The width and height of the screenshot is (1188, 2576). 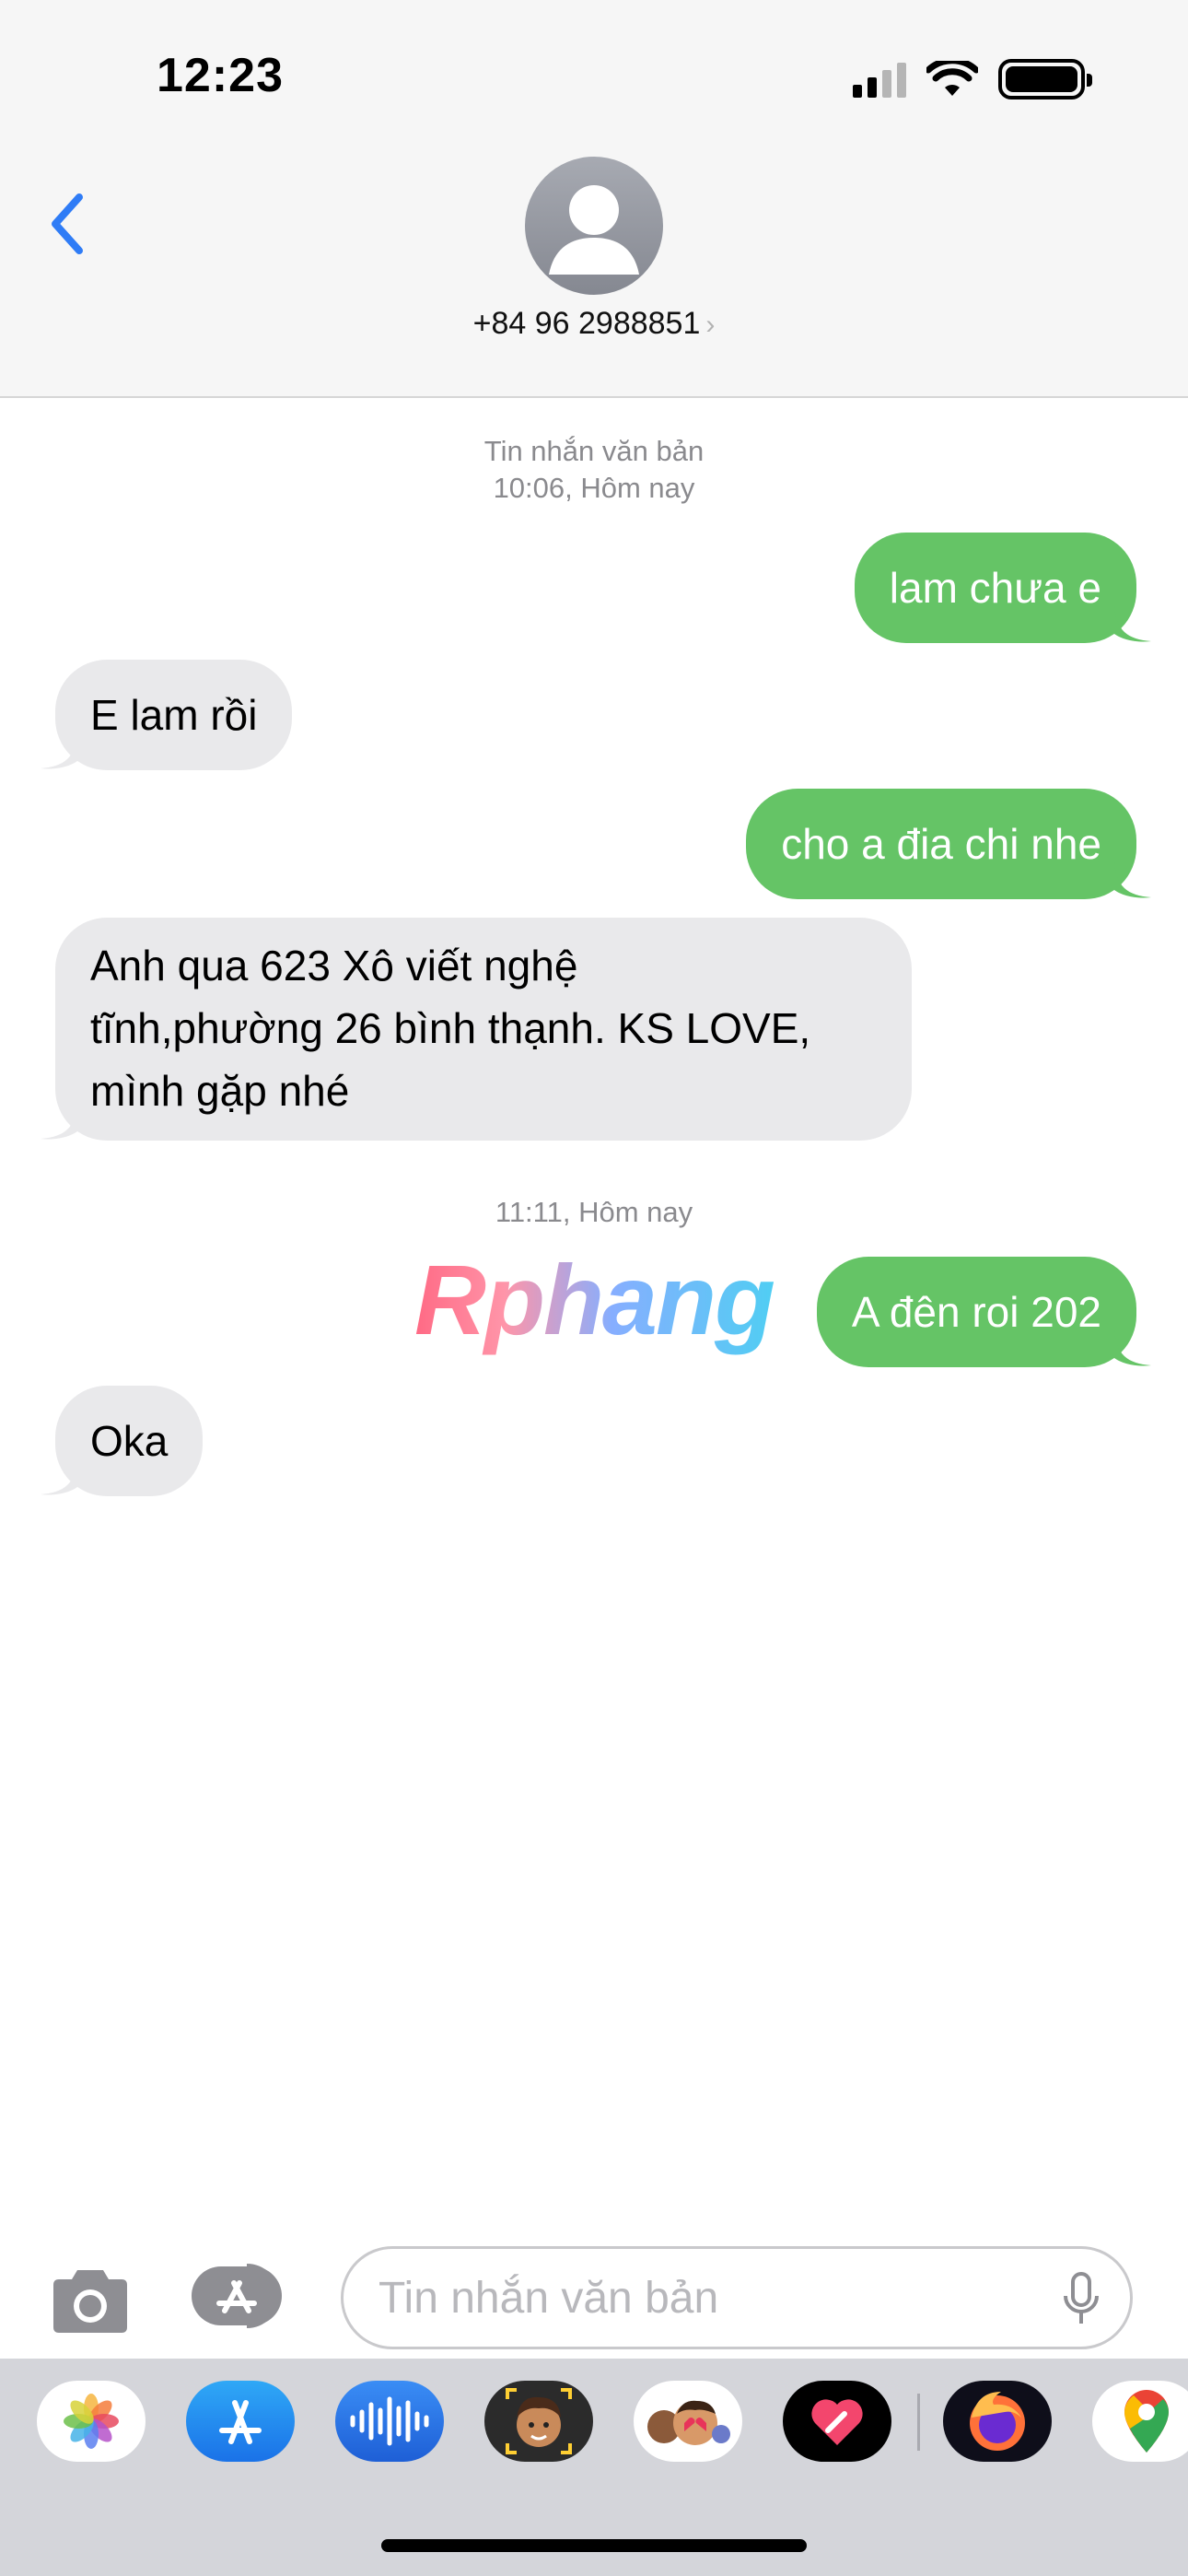 What do you see at coordinates (91, 2421) in the screenshot?
I see `photos-app-icon` at bounding box center [91, 2421].